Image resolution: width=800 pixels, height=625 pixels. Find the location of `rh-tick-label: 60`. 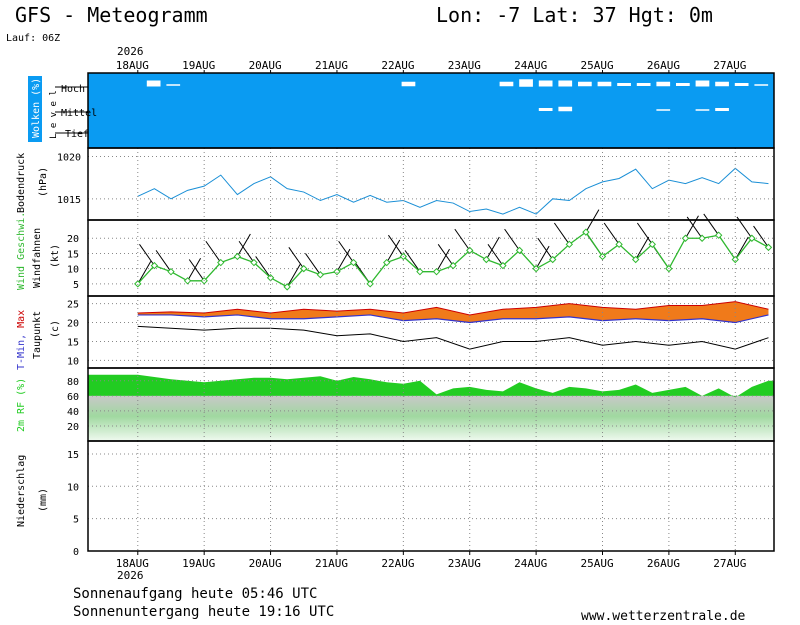

rh-tick-label: 60 is located at coordinates (73, 397).